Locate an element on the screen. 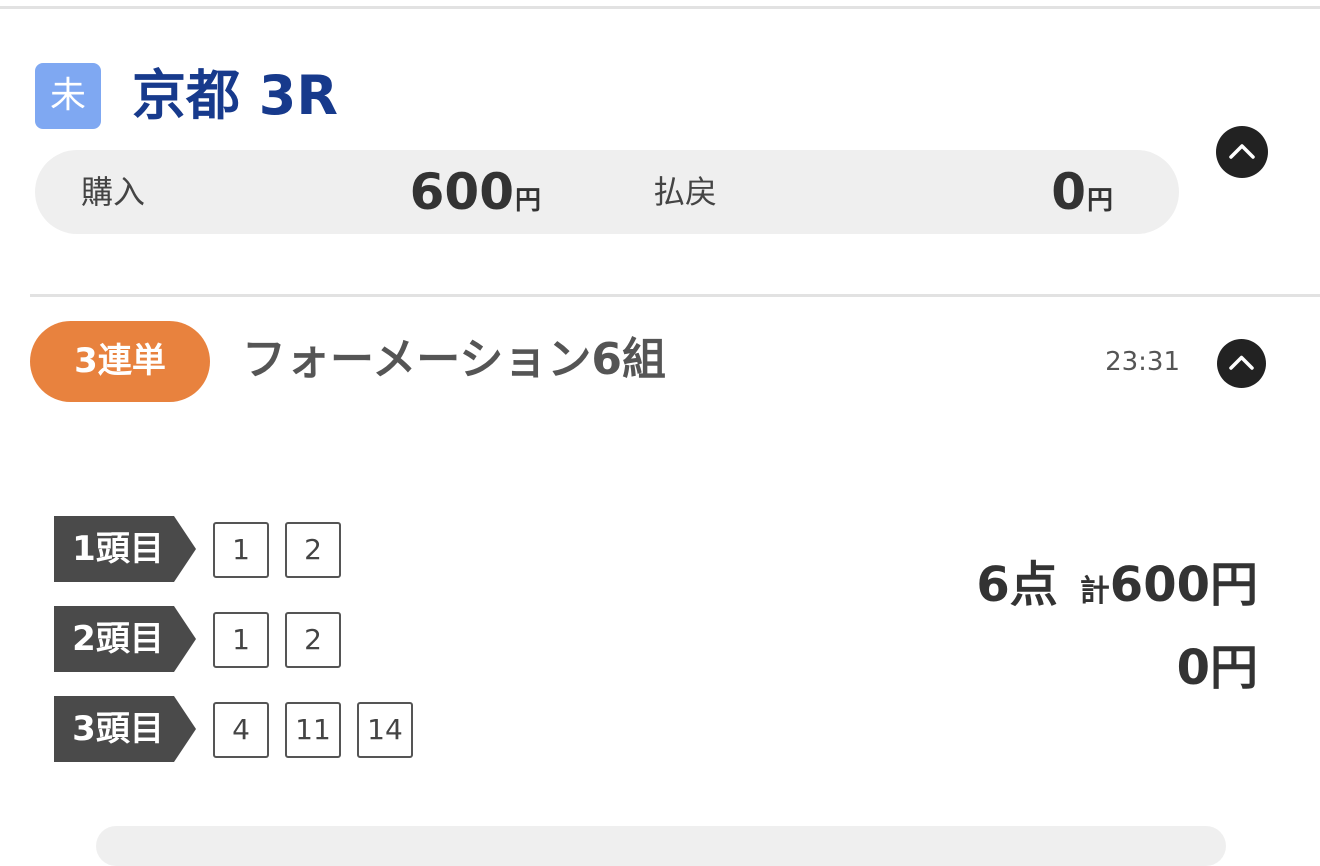 This screenshot has height=866, width=1320. purchase-amount-unit: 円 is located at coordinates (527, 201).